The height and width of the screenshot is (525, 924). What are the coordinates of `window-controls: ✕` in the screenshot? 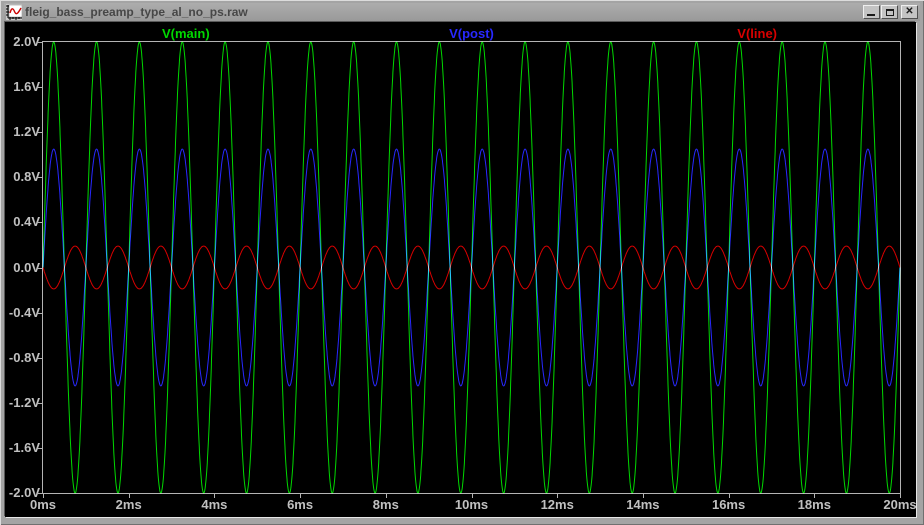 It's located at (890, 12).